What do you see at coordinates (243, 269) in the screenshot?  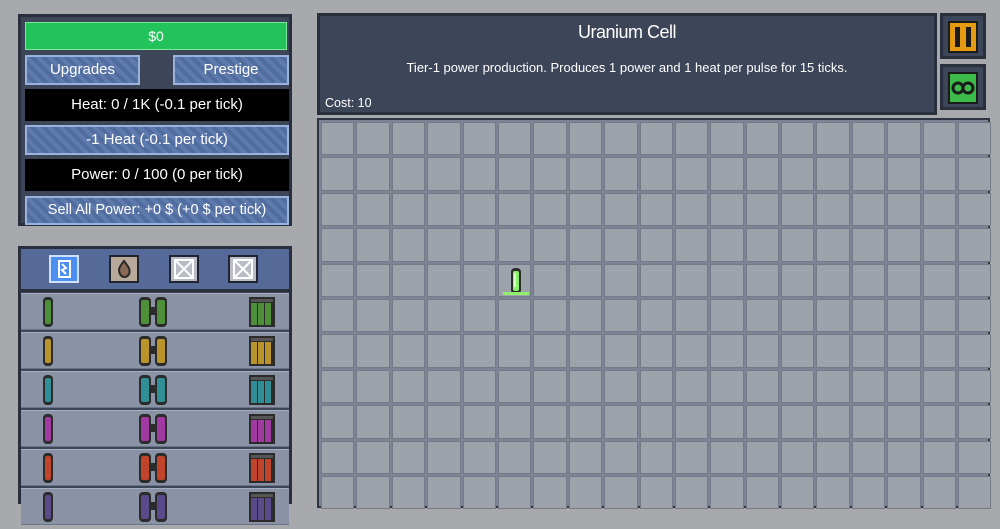 I see `locked-tab-icon` at bounding box center [243, 269].